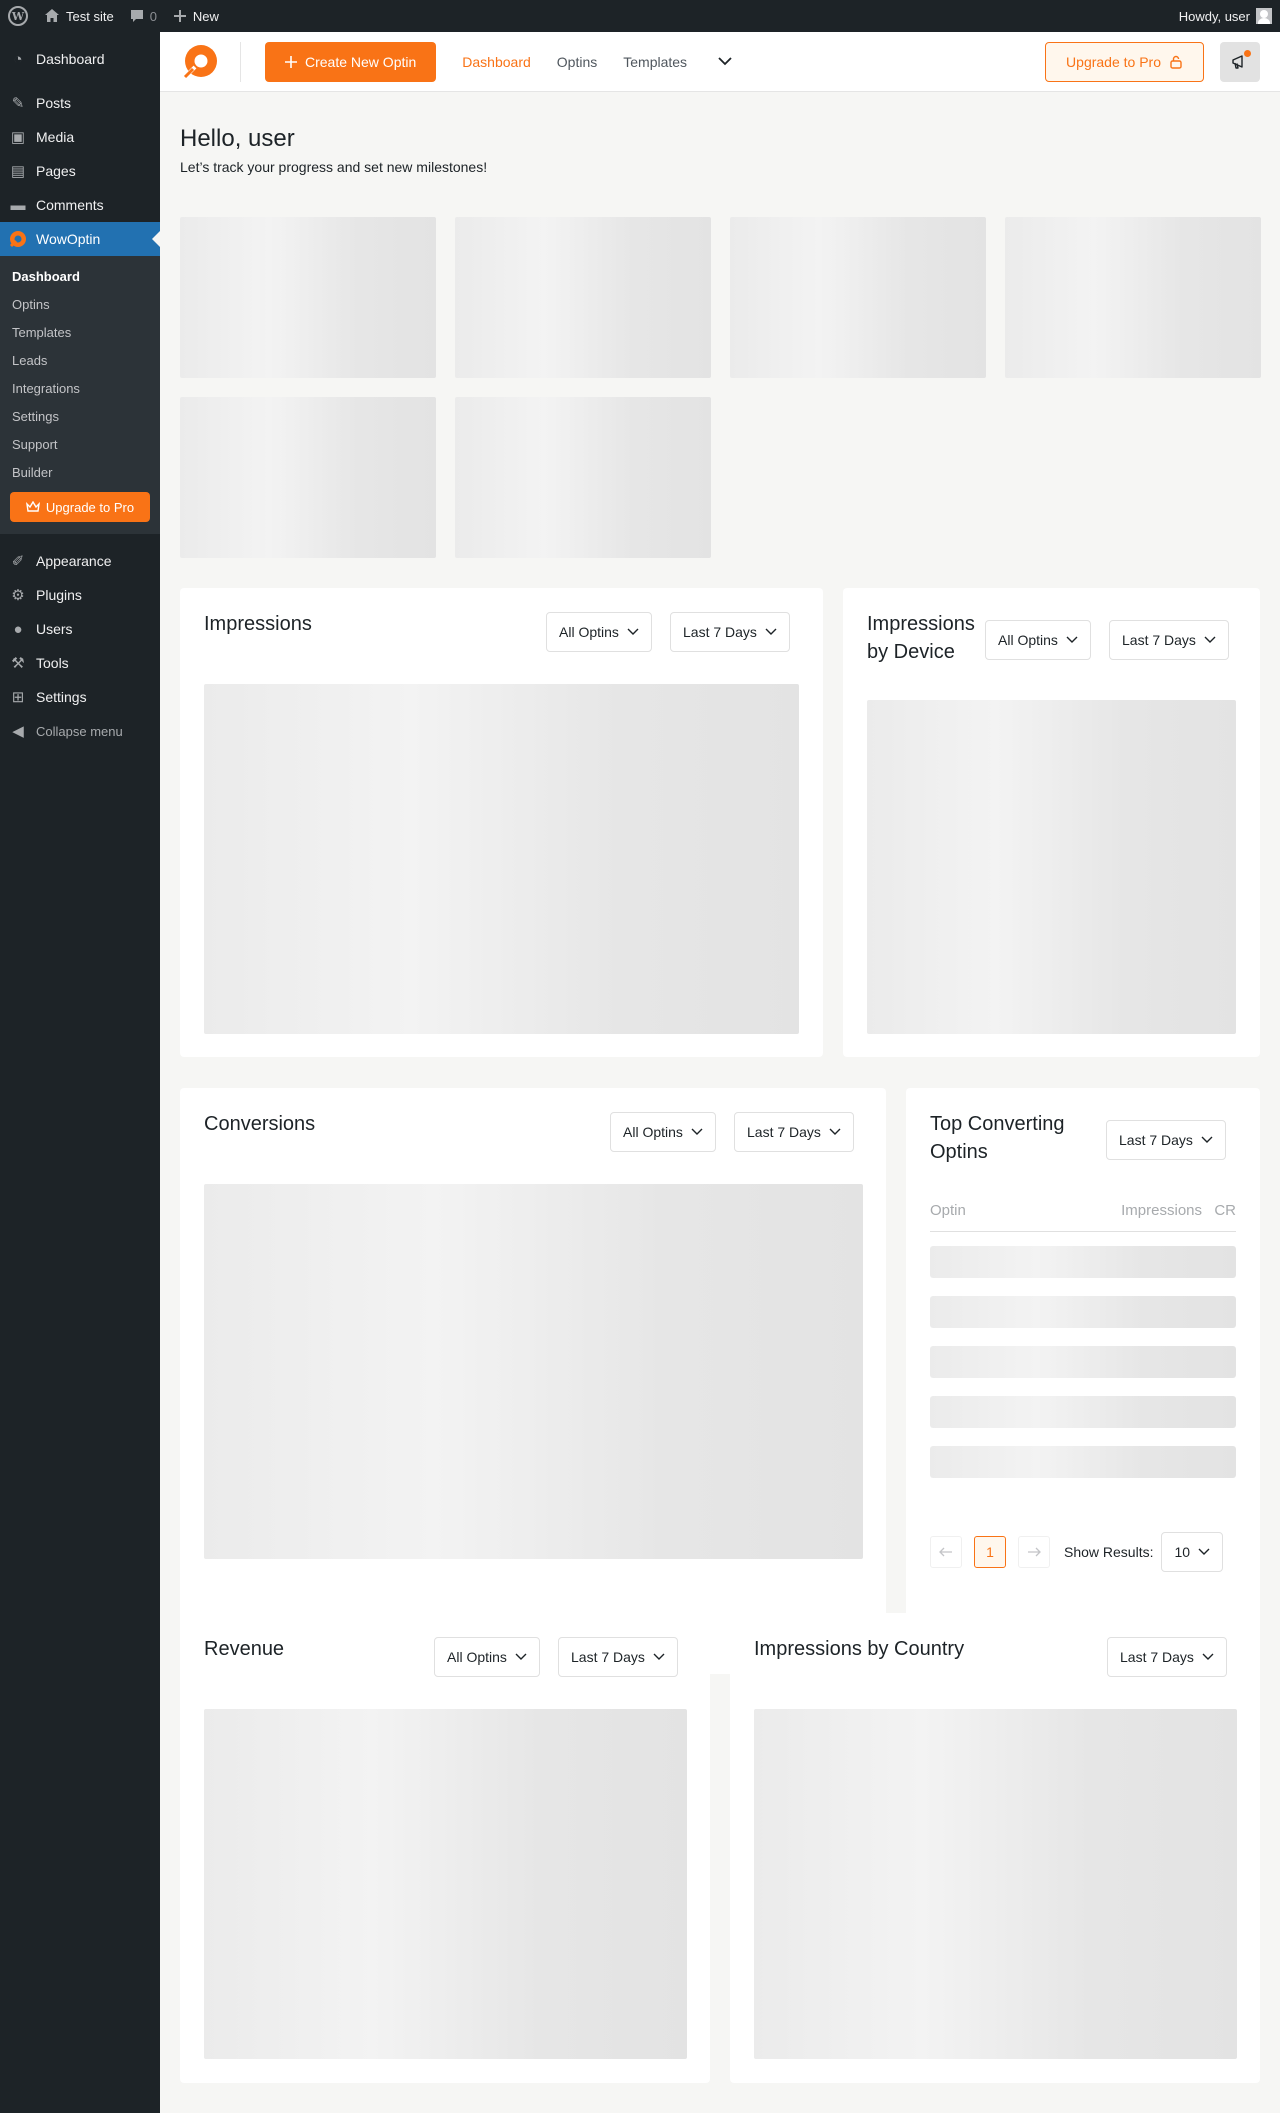 The image size is (1280, 2113). I want to click on my-account-link: Howdy, user, so click(1225, 16).